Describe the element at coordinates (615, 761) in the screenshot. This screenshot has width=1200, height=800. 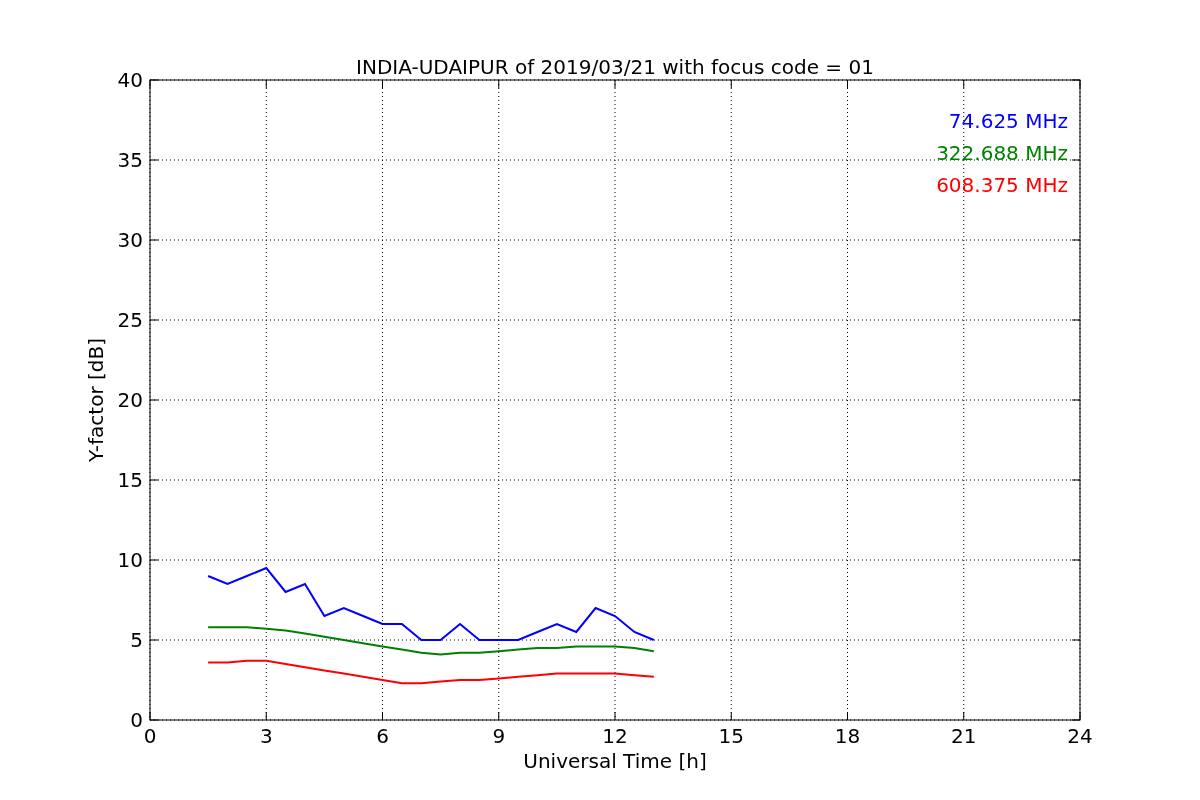
I see `x-axis-label: Universal Time [h]` at that location.